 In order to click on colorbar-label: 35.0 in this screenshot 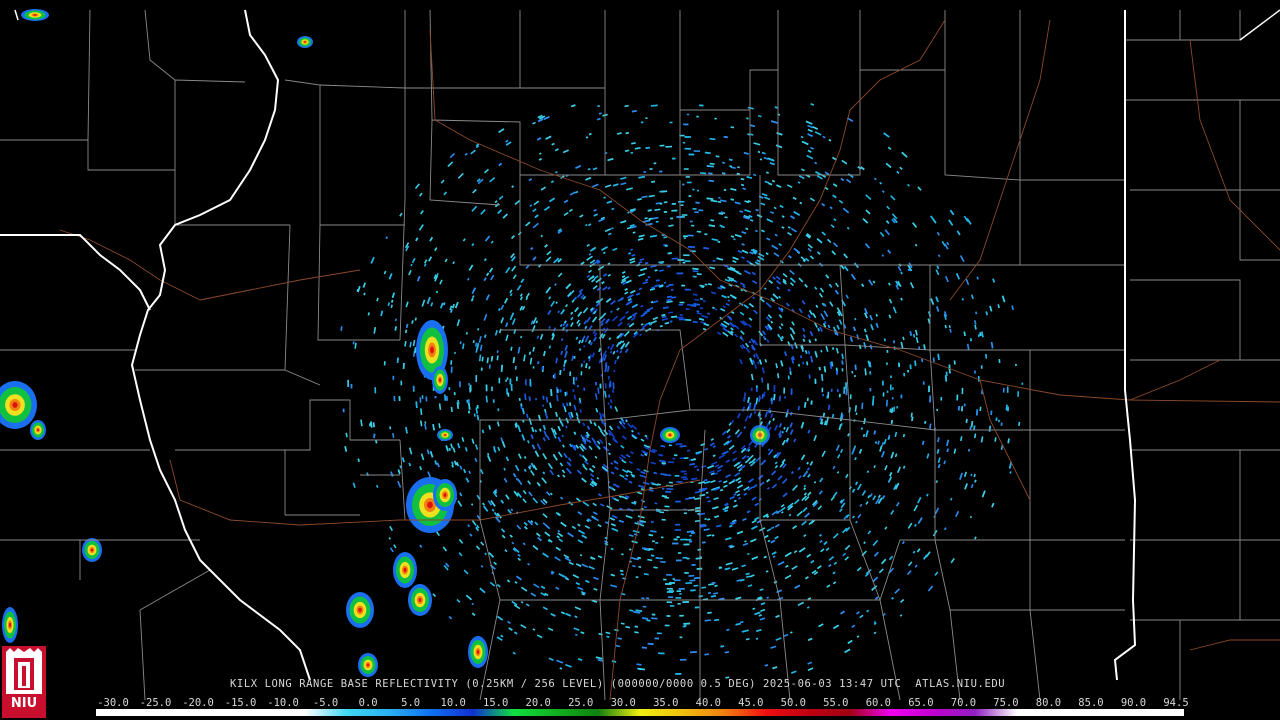, I will do `click(666, 703)`.